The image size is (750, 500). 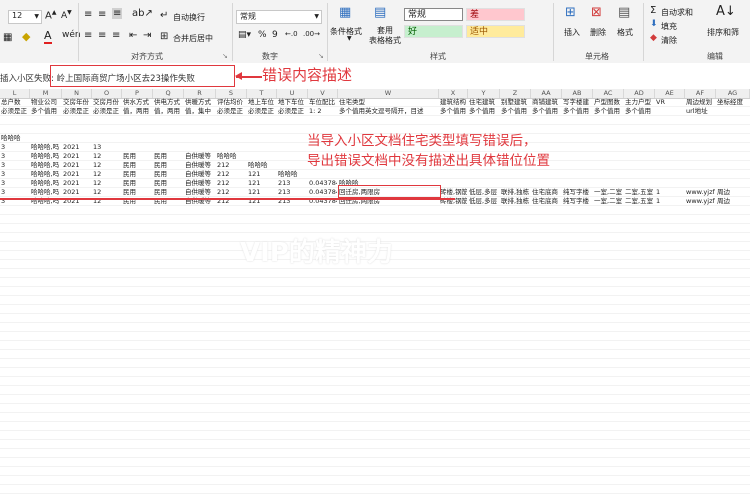 I want to click on data-cell: 13, so click(x=107, y=147).